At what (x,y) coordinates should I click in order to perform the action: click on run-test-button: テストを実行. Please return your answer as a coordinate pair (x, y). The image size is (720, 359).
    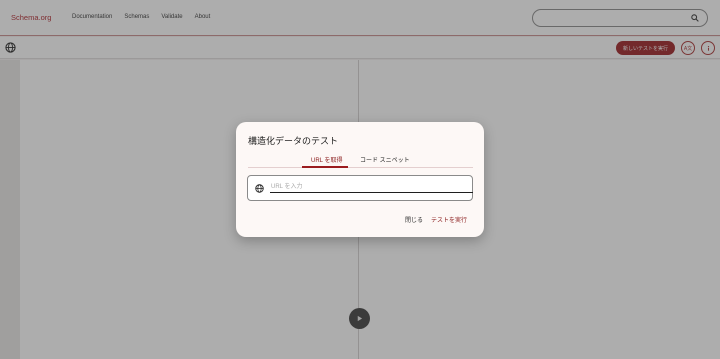
    Looking at the image, I should click on (449, 219).